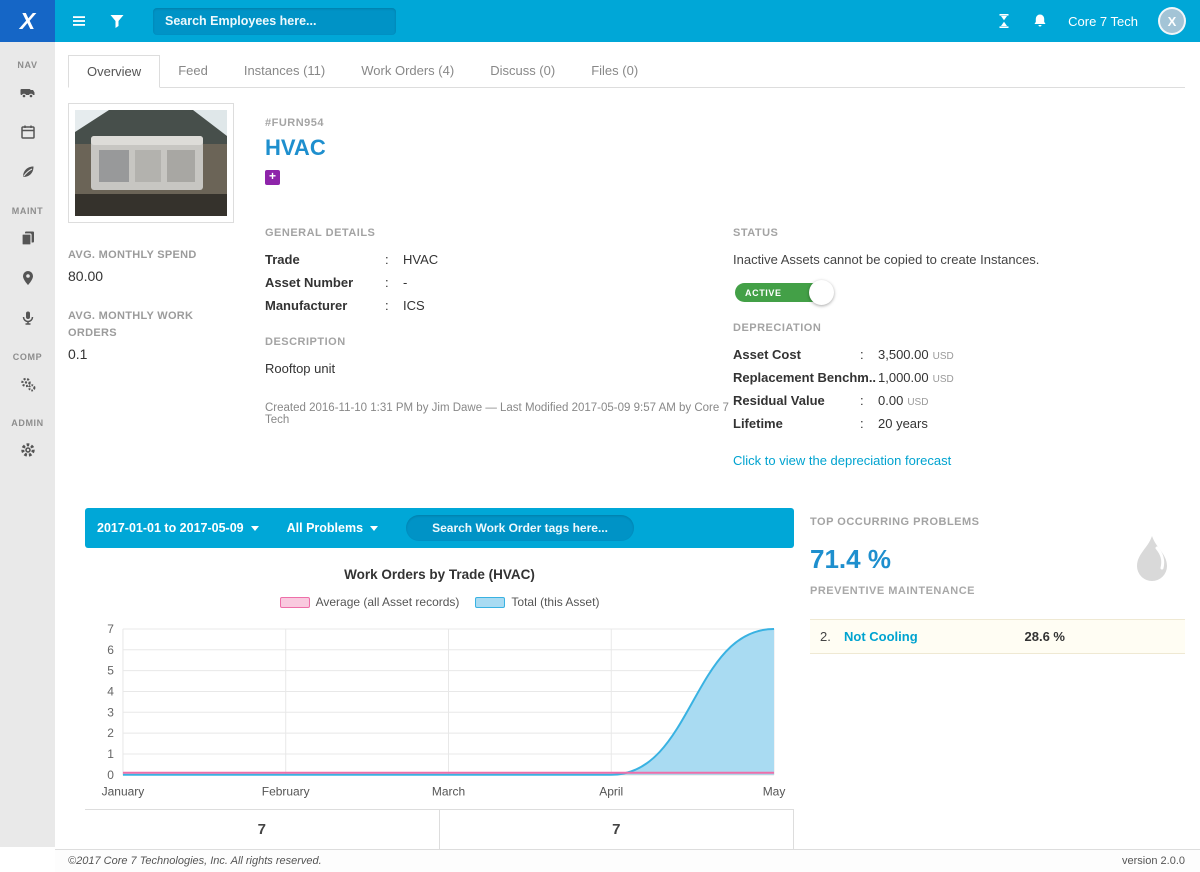  Describe the element at coordinates (1040, 21) in the screenshot. I see `notifications-bell-icon` at that location.